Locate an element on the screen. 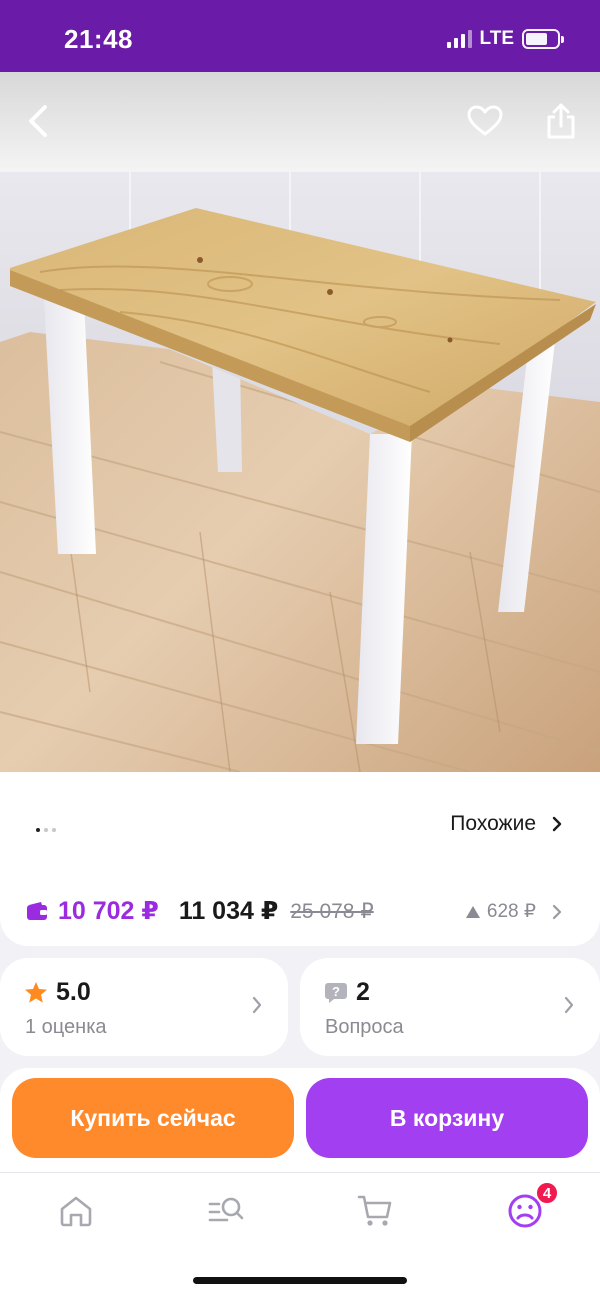  share-button is located at coordinates (561, 121).